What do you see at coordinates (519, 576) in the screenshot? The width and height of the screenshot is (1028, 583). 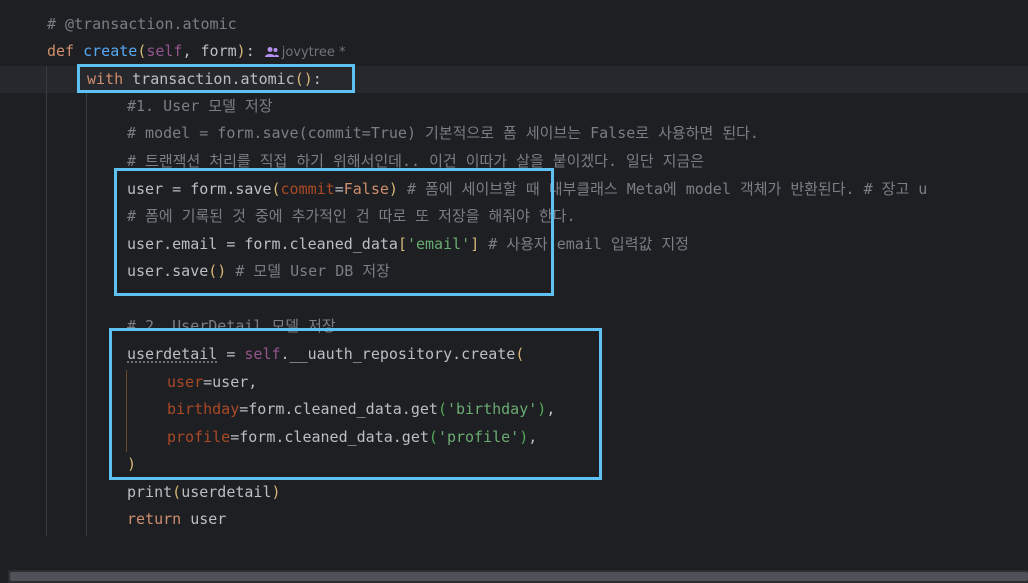 I see `scrollbar-thumb` at bounding box center [519, 576].